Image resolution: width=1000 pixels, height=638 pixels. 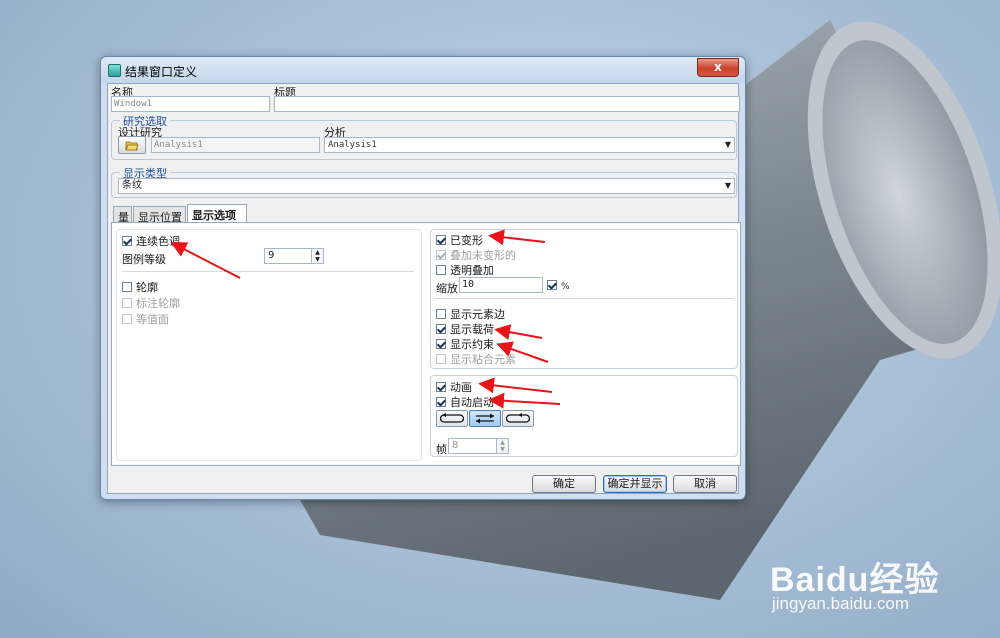 I want to click on name-input: Window1, so click(x=190, y=104).